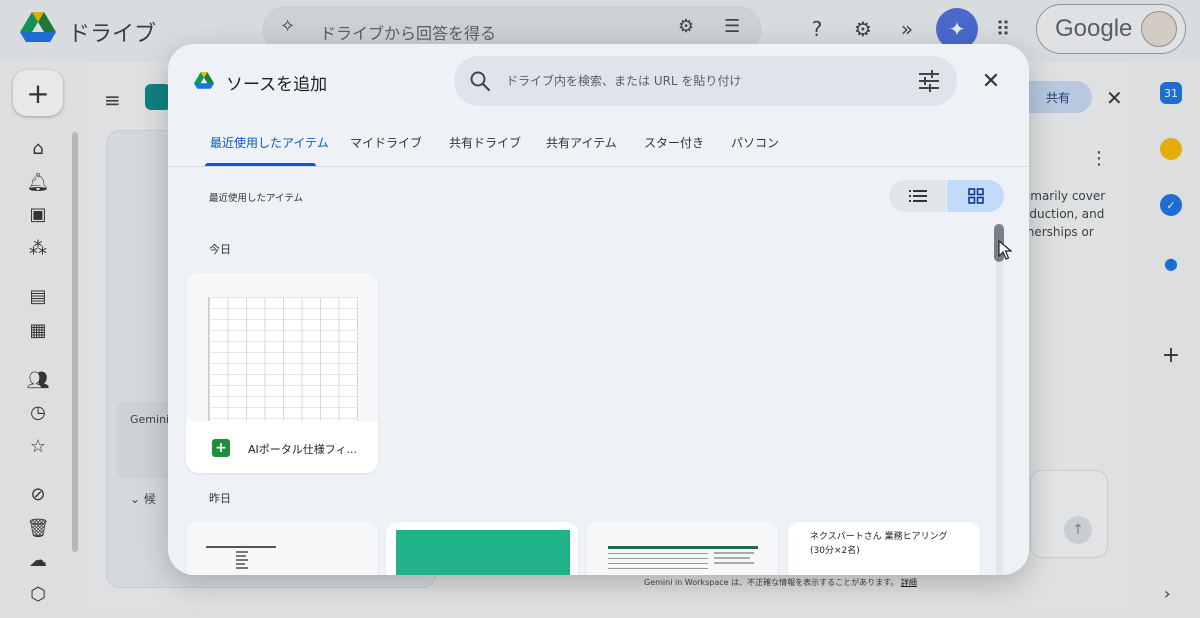 The image size is (1200, 618). I want to click on grid-view-button, so click(975, 196).